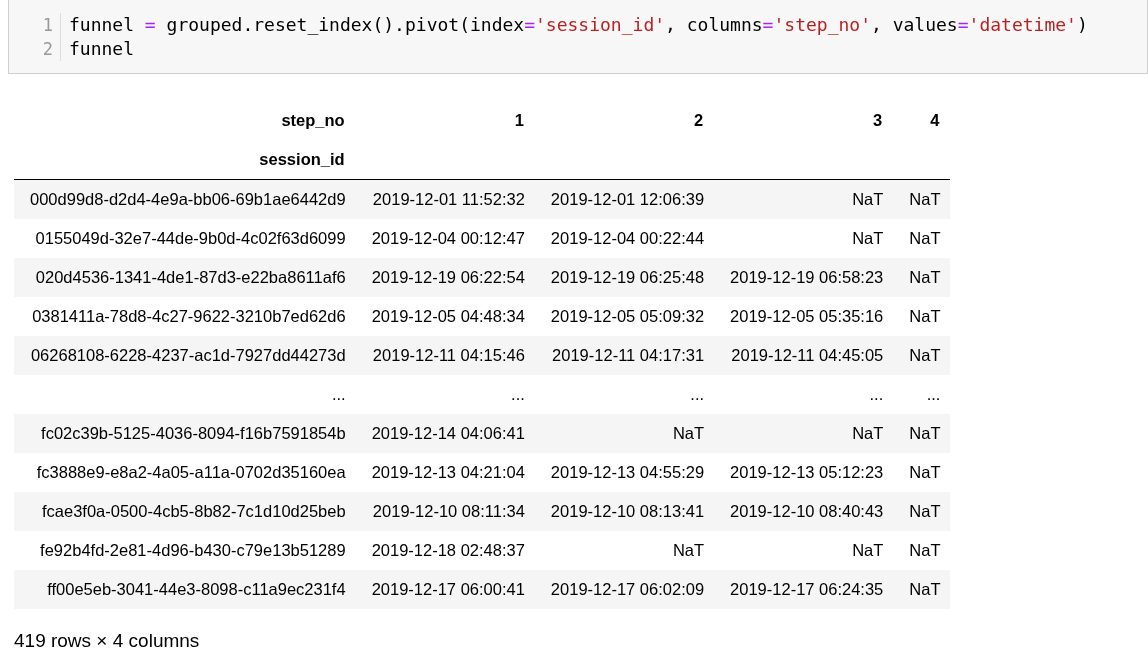 The height and width of the screenshot is (661, 1148). Describe the element at coordinates (445, 433) in the screenshot. I see `table-cell: 2019-12-14 04:06:41` at that location.